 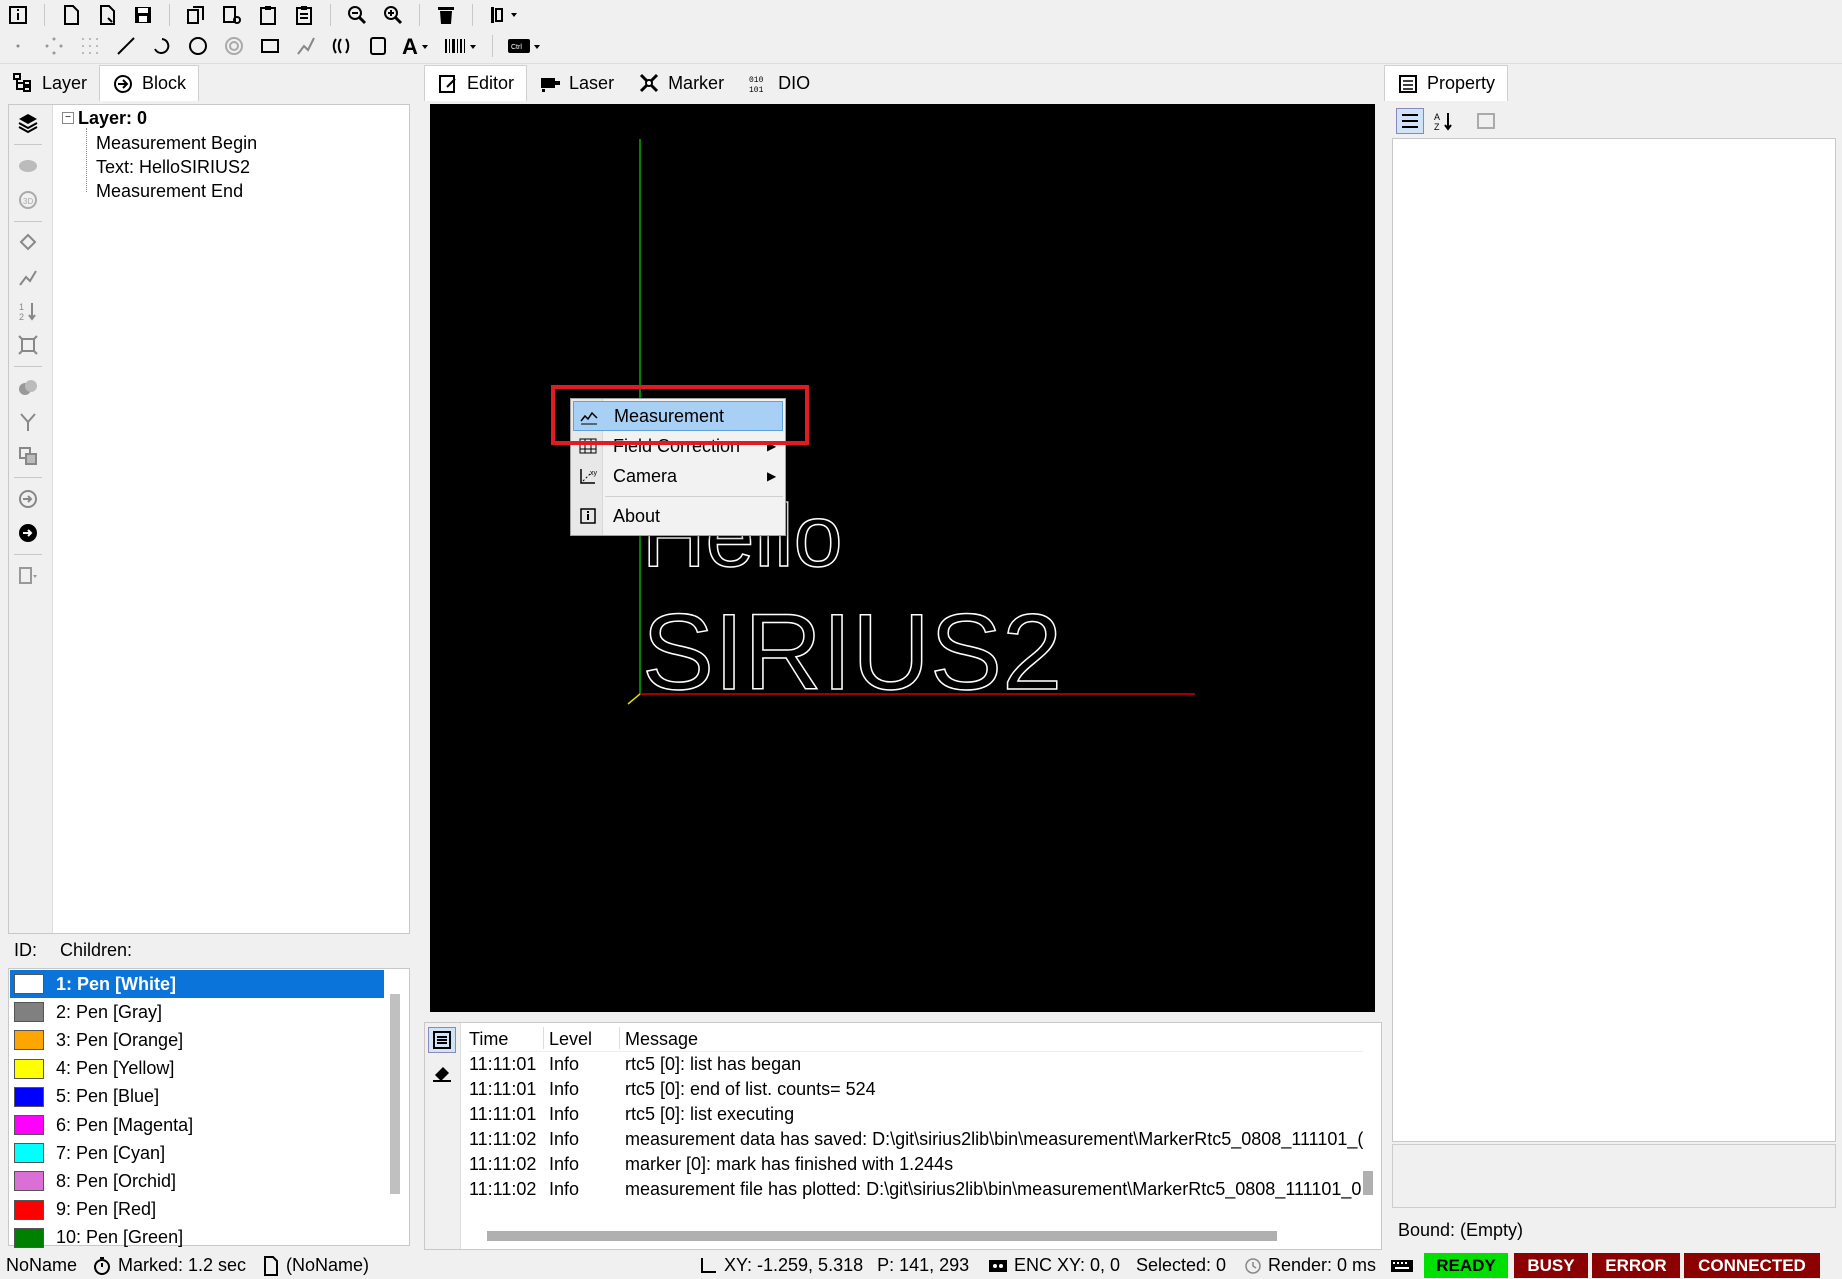 I want to click on log-row: 11:11:01 Info rtc5 [0]: list has began, so click(x=916, y=1064).